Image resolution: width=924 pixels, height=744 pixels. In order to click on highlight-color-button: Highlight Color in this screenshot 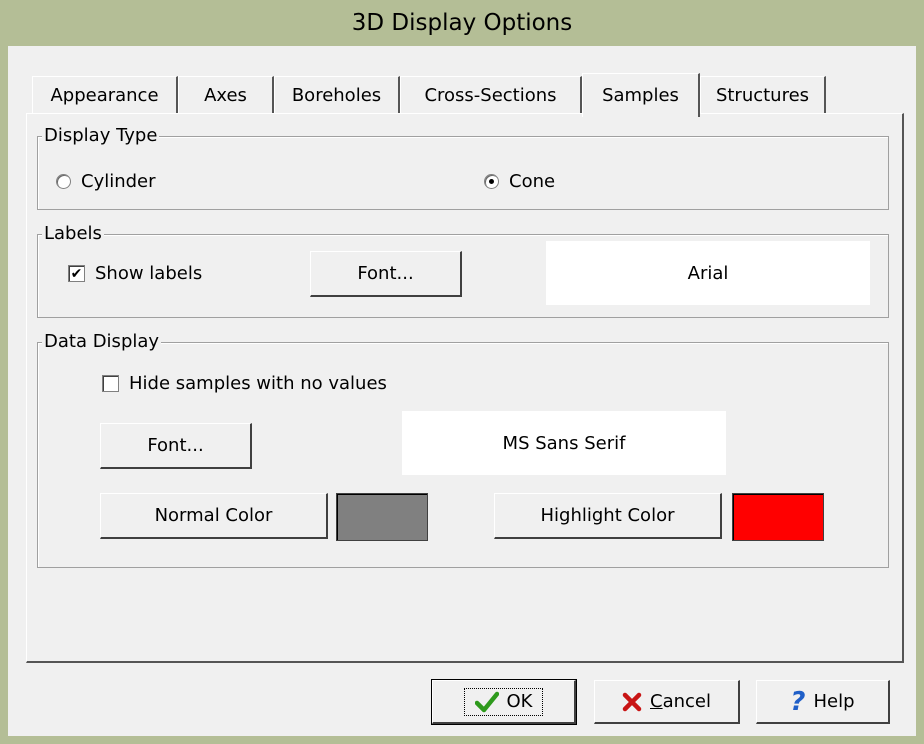, I will do `click(608, 516)`.